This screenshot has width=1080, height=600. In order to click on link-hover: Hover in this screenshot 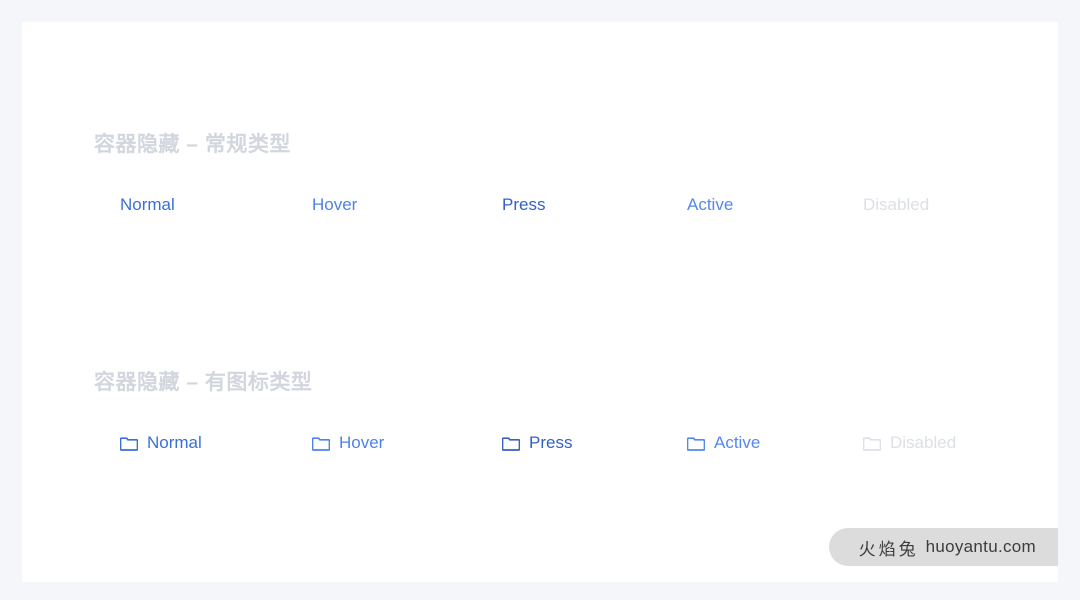, I will do `click(334, 205)`.